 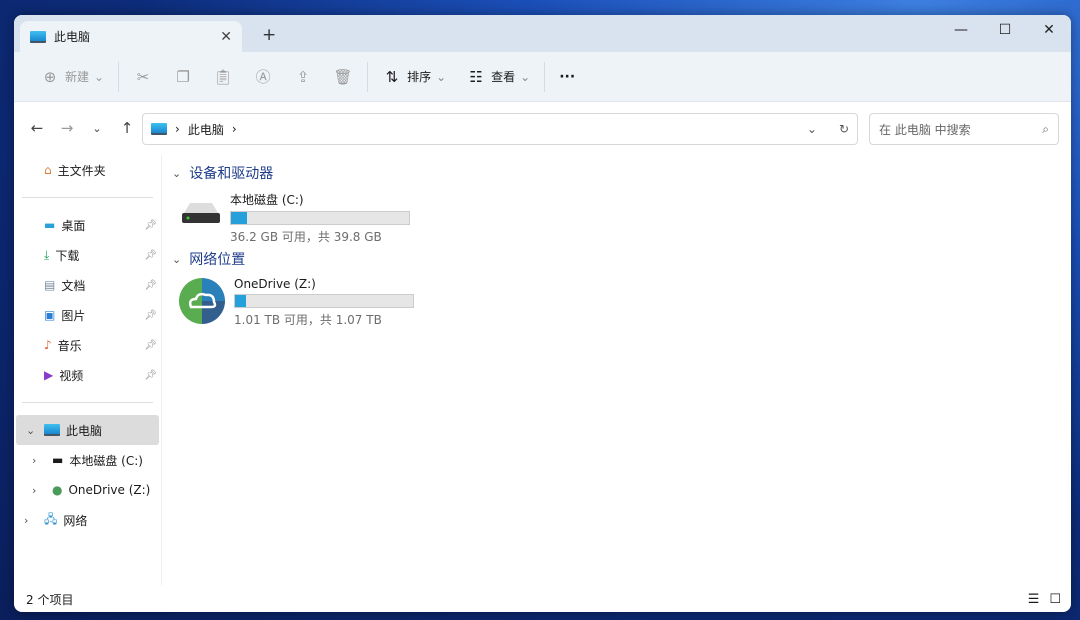 I want to click on sidebar-label: 网络, so click(x=75, y=520).